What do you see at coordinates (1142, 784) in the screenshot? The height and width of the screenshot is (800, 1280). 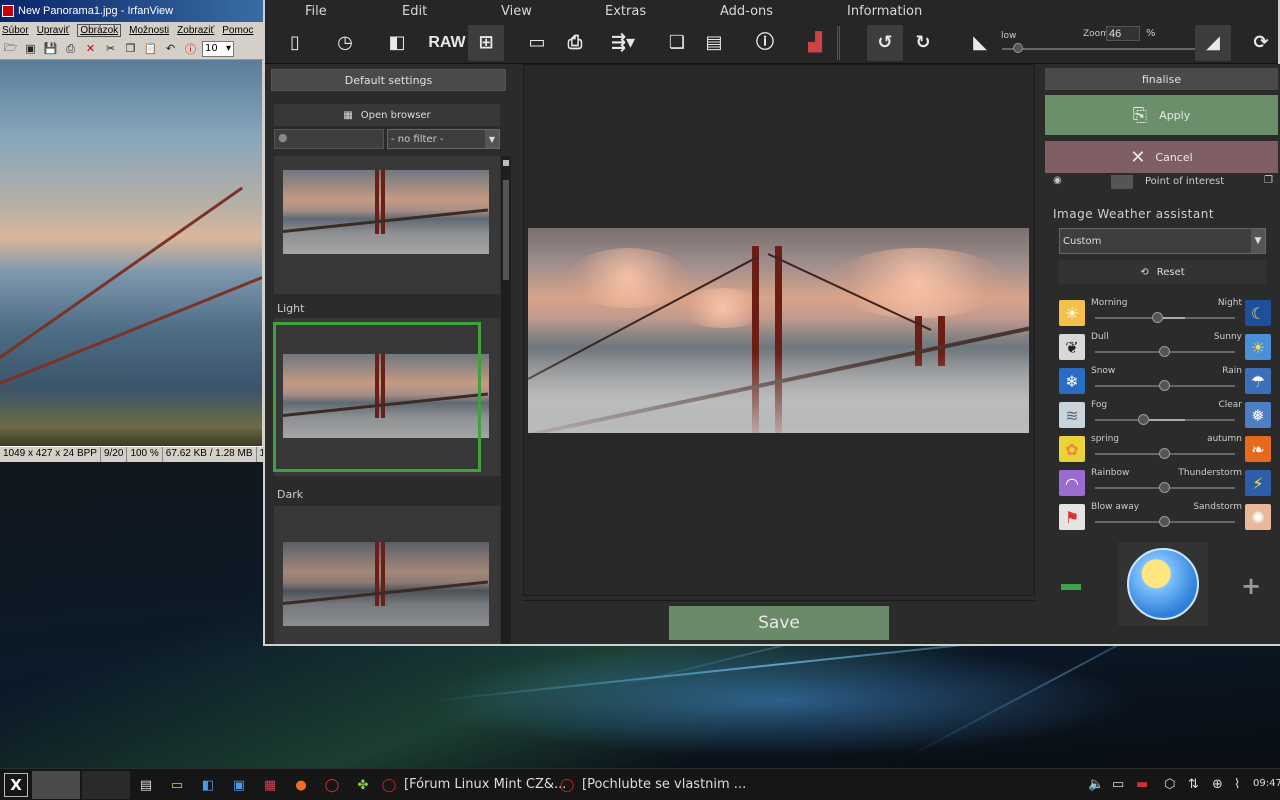 I see `keyboard-layout-icon: ▬` at bounding box center [1142, 784].